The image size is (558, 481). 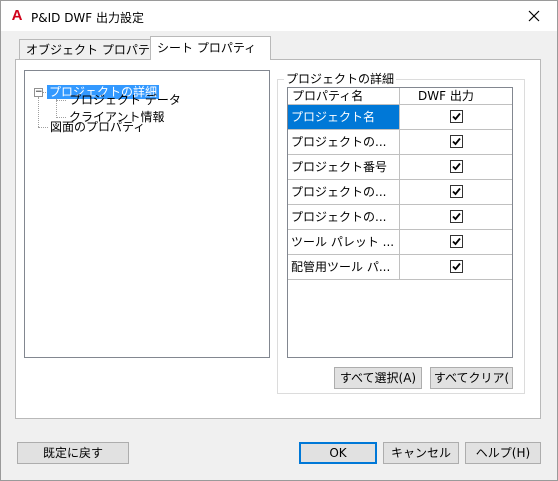 I want to click on tree-item-drawing-properties: 図面のプロパティ, so click(x=97, y=127).